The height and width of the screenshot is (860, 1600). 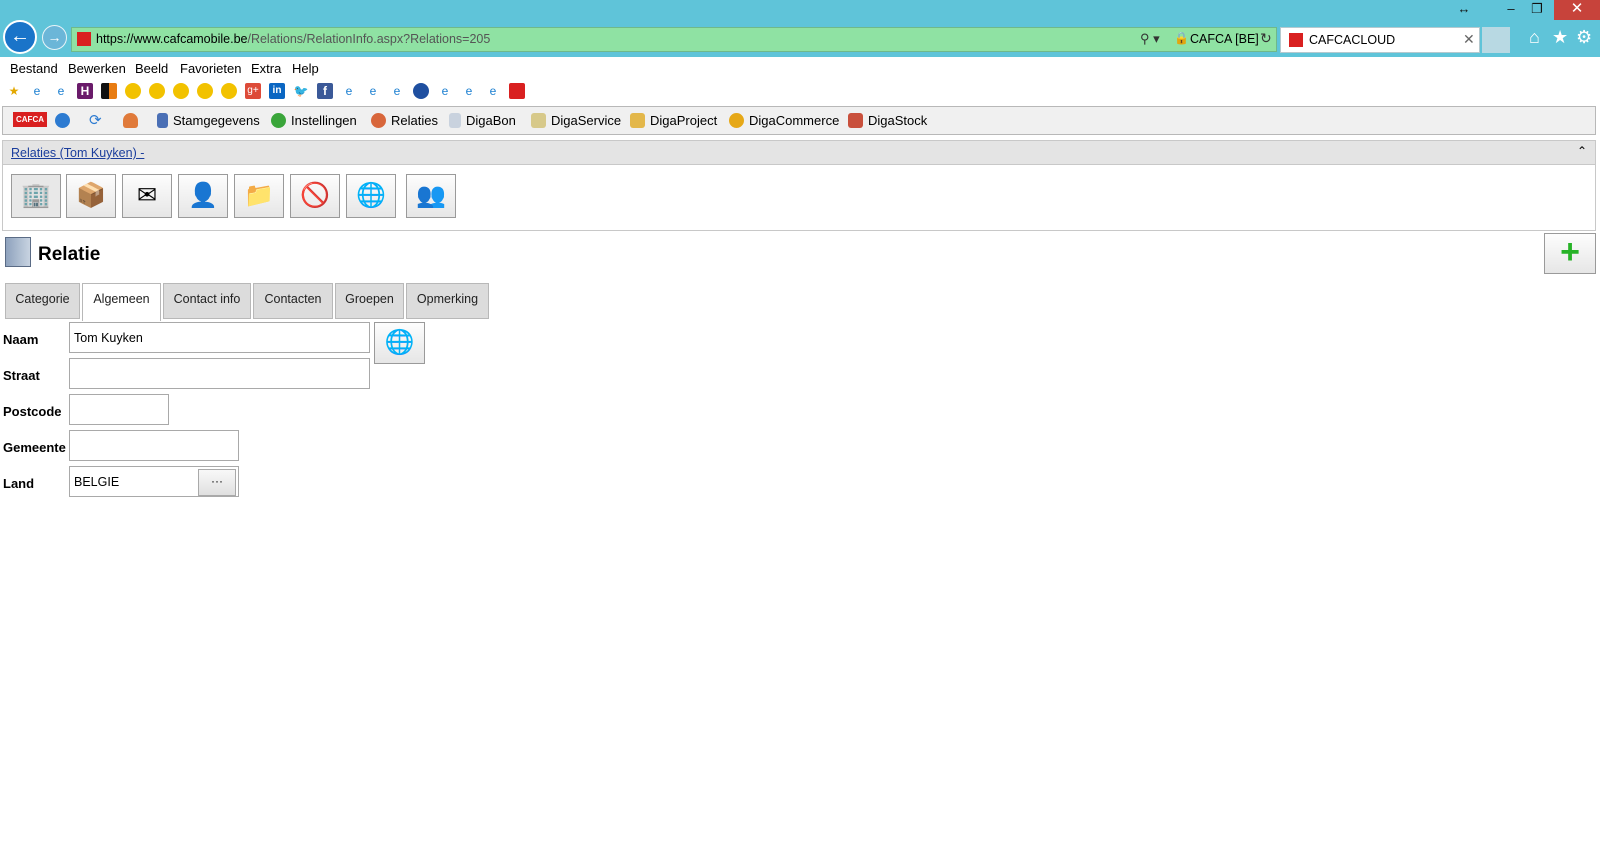 What do you see at coordinates (1584, 37) in the screenshot?
I see `gear-icon: ⚙` at bounding box center [1584, 37].